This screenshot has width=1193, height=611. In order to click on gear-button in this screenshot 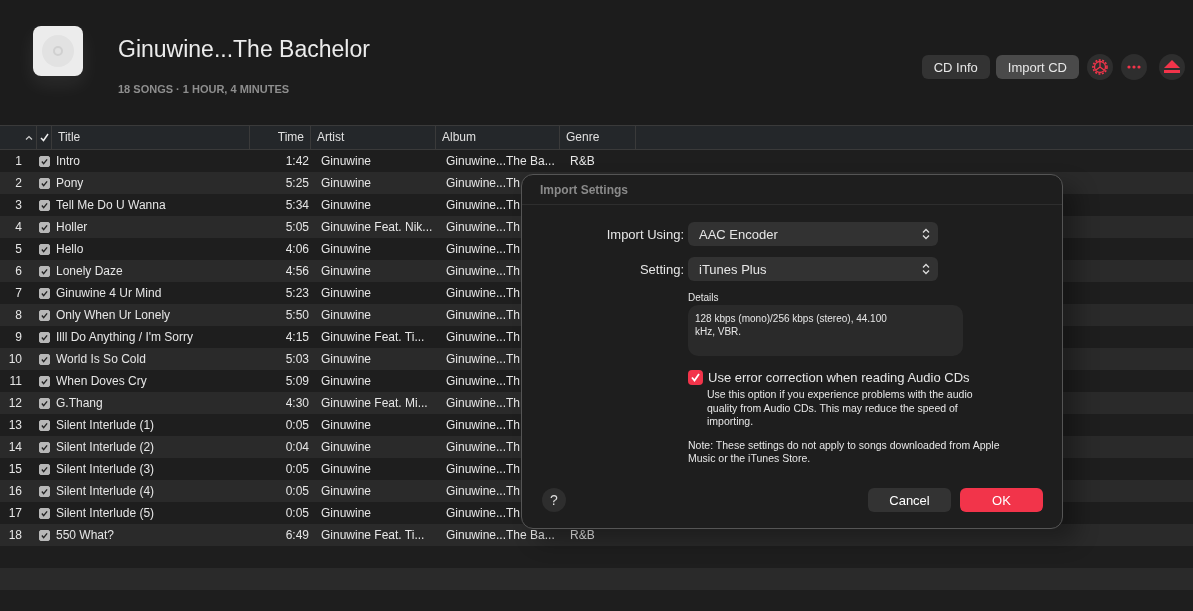, I will do `click(1100, 67)`.